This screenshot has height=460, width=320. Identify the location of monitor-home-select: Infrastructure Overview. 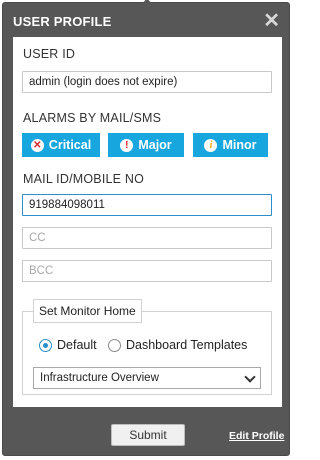
(147, 378).